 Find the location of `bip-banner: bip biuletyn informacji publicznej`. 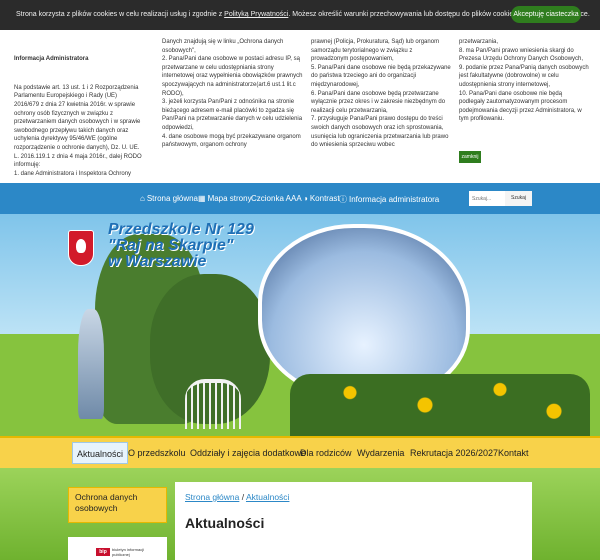

bip-banner: bip biuletyn informacji publicznej is located at coordinates (117, 548).